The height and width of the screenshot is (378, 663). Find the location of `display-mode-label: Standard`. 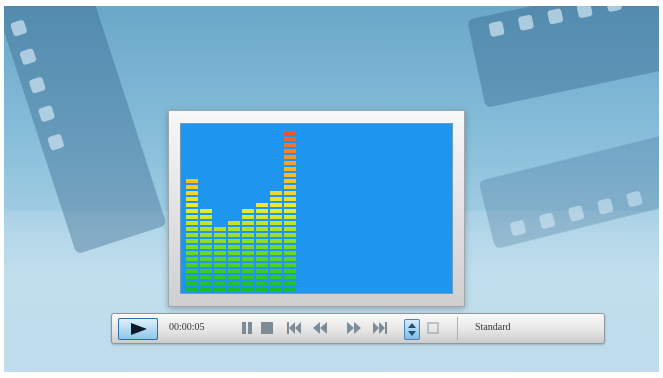

display-mode-label: Standard is located at coordinates (493, 327).